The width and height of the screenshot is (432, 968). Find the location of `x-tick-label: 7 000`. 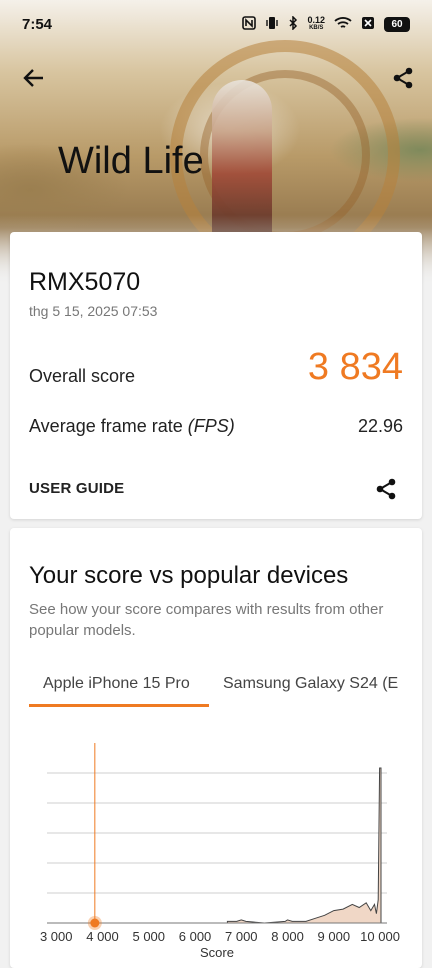

x-tick-label: 7 000 is located at coordinates (241, 936).